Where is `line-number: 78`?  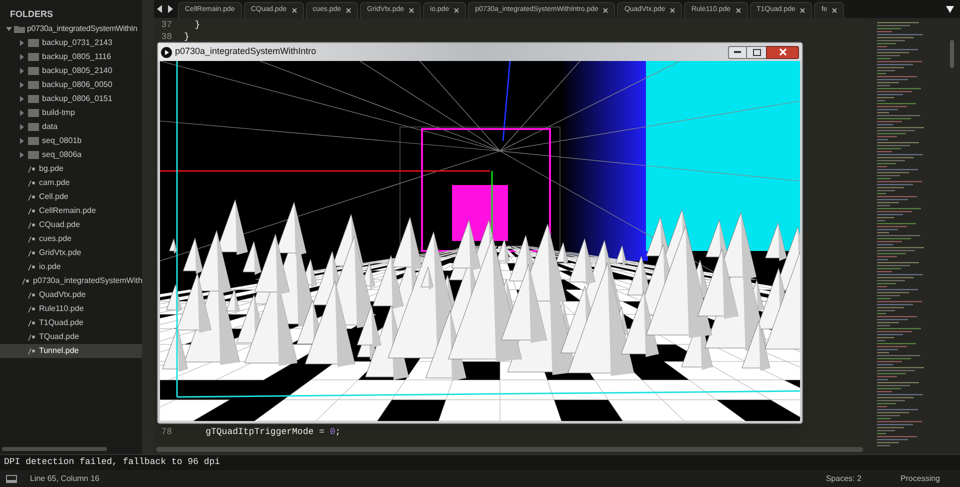
line-number: 78 is located at coordinates (166, 433).